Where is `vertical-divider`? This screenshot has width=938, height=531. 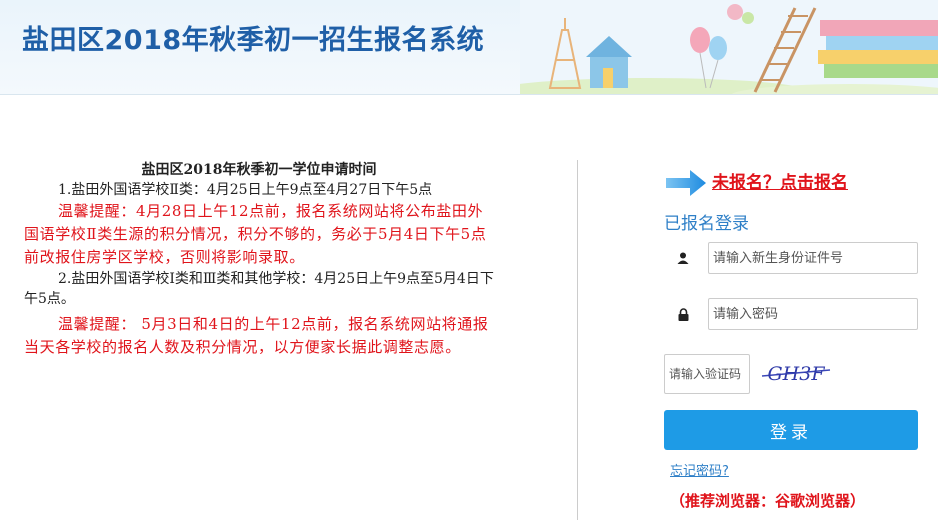 vertical-divider is located at coordinates (577, 340).